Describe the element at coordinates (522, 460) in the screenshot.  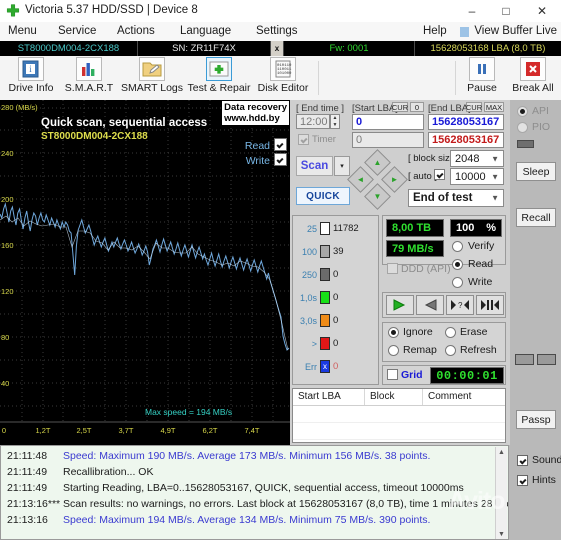
I see `sound-checkbox` at that location.